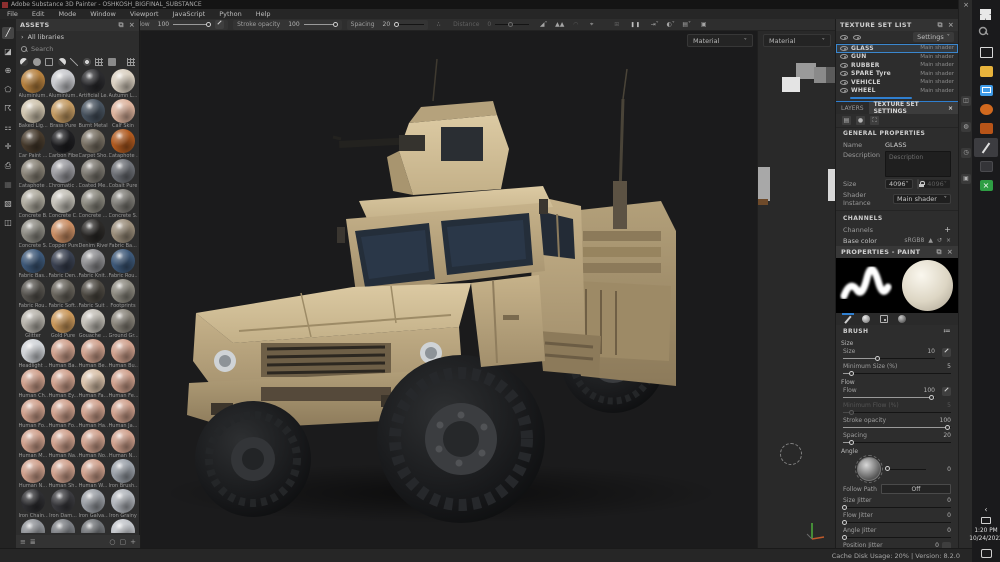 The image size is (1000, 562). What do you see at coordinates (123, 504) in the screenshot?
I see `asset-swatch: Iron Grainy` at bounding box center [123, 504].